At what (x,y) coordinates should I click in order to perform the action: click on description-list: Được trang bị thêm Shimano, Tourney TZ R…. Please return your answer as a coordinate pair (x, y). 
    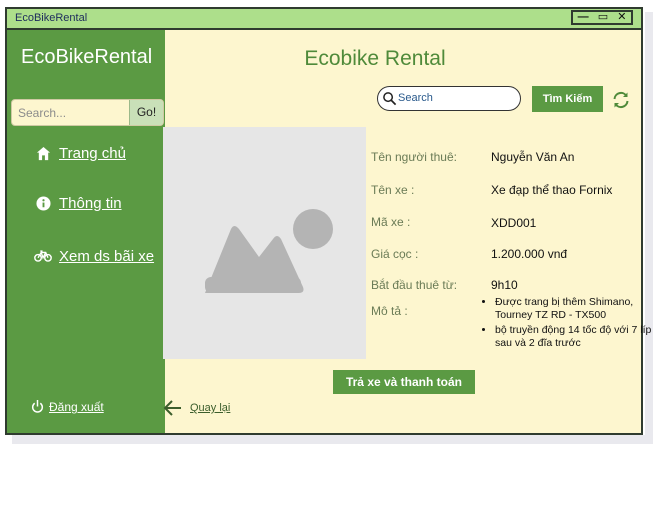
    Looking at the image, I should click on (567, 324).